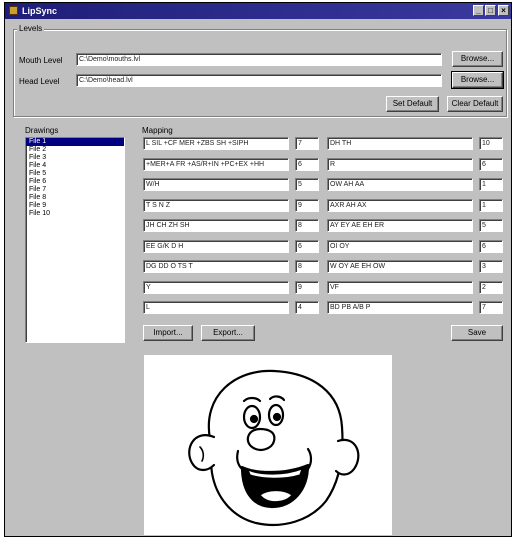  I want to click on mapping-phonemes-field: VF, so click(400, 287).